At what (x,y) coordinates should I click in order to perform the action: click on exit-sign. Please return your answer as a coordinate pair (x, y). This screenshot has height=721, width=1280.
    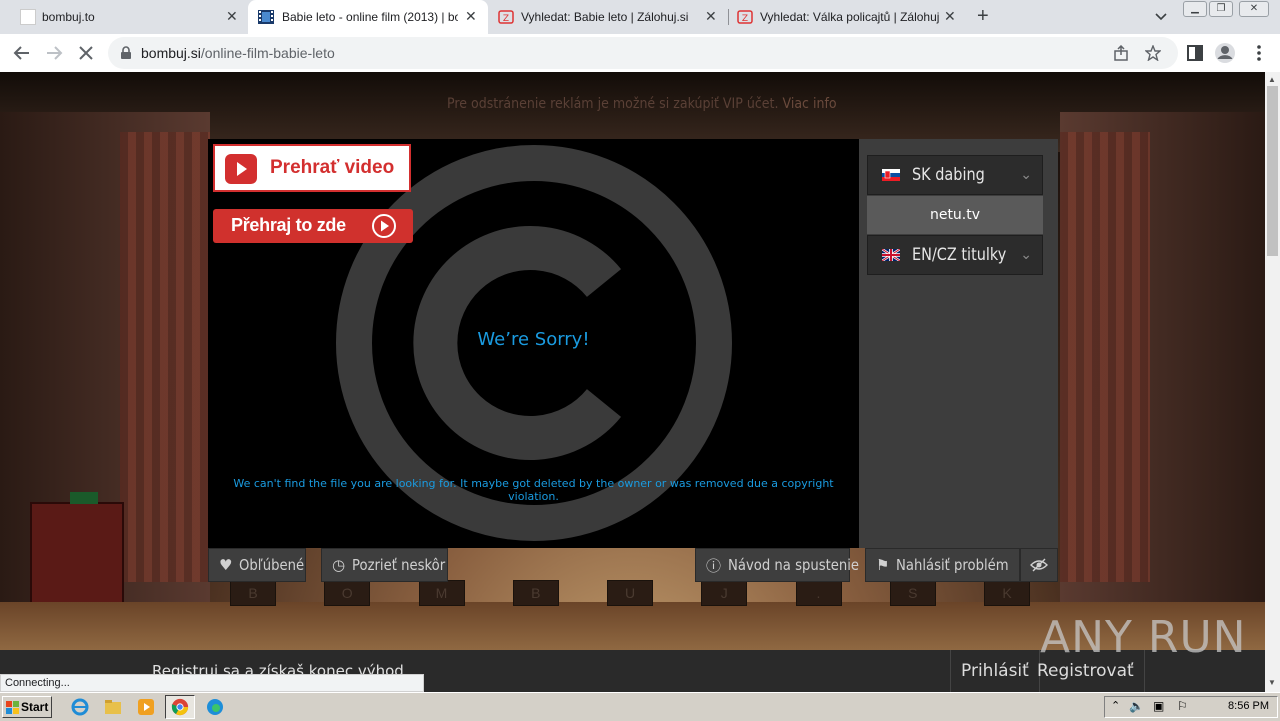
    Looking at the image, I should click on (84, 498).